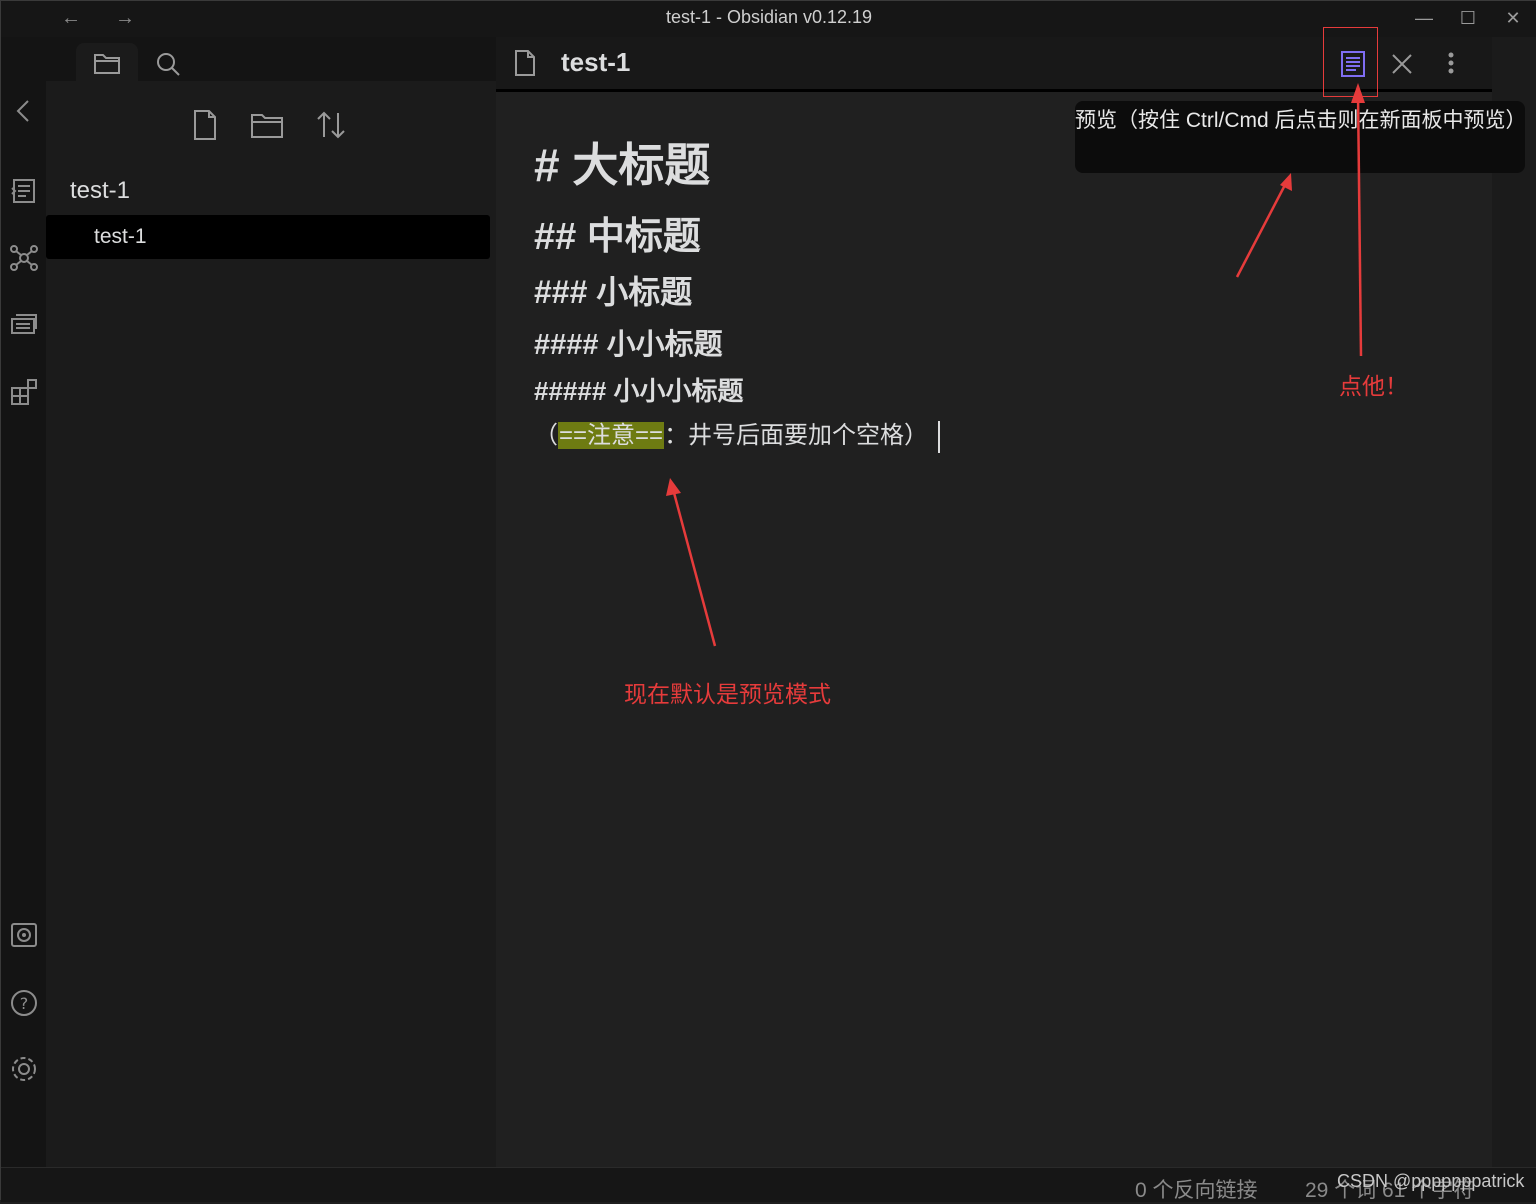 The image size is (1536, 1204). I want to click on watermark: CSDN @pppppppatrick, so click(1431, 1181).